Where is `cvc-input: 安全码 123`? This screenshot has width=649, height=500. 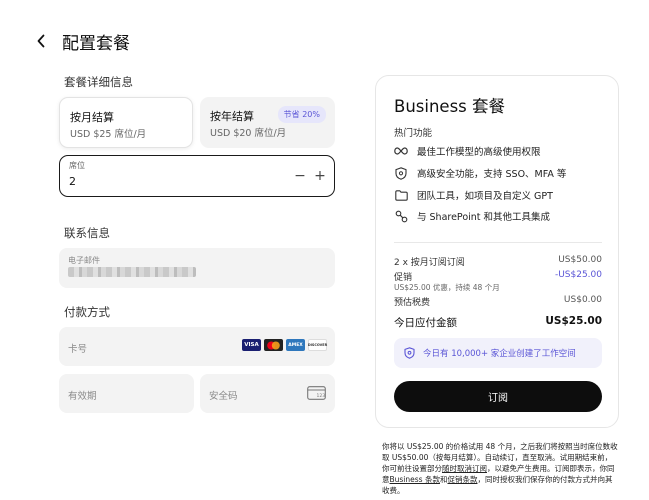 cvc-input: 安全码 123 is located at coordinates (267, 393).